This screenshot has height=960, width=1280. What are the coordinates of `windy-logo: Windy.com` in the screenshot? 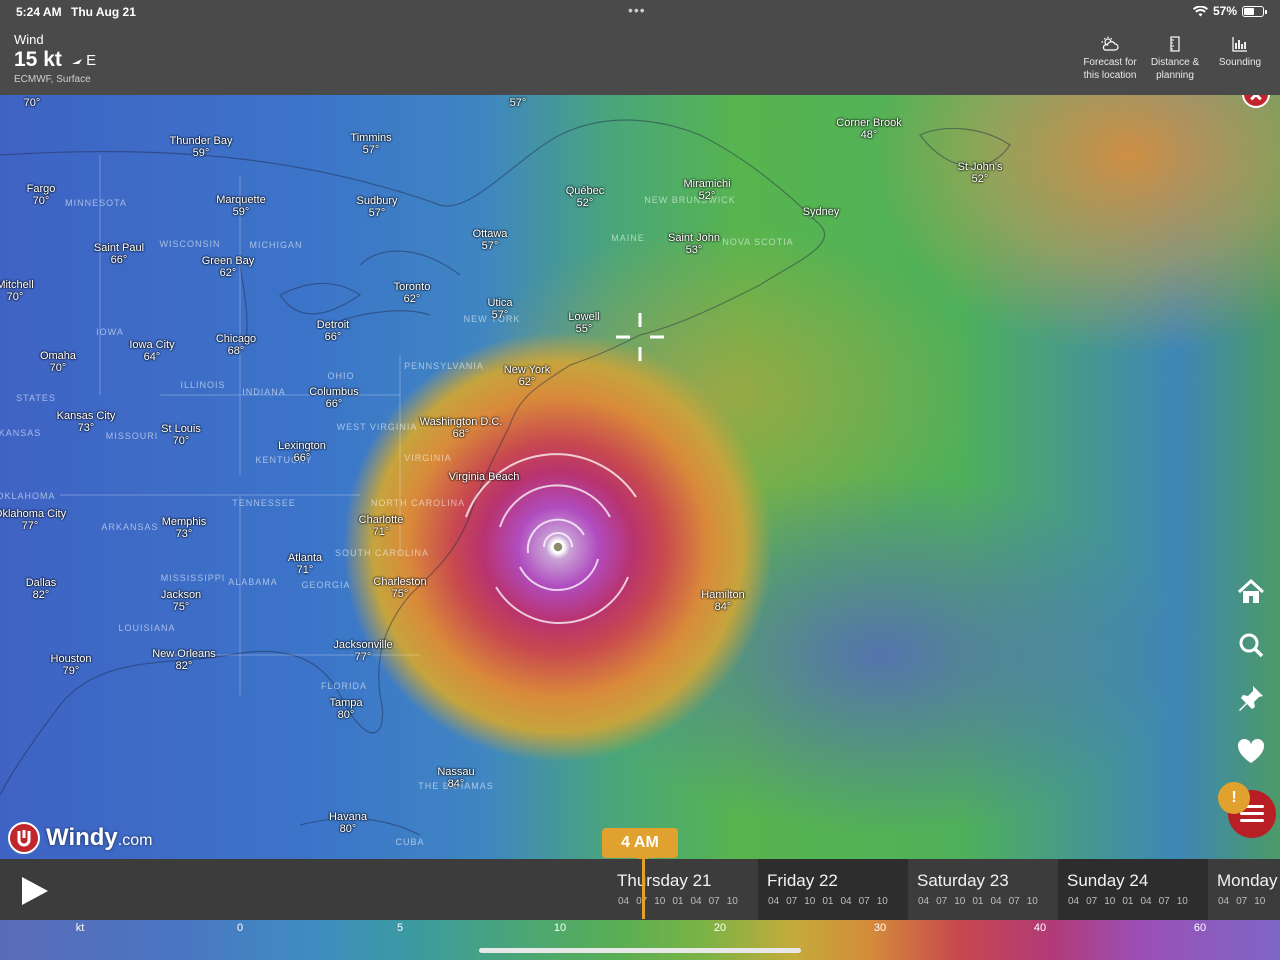 It's located at (80, 838).